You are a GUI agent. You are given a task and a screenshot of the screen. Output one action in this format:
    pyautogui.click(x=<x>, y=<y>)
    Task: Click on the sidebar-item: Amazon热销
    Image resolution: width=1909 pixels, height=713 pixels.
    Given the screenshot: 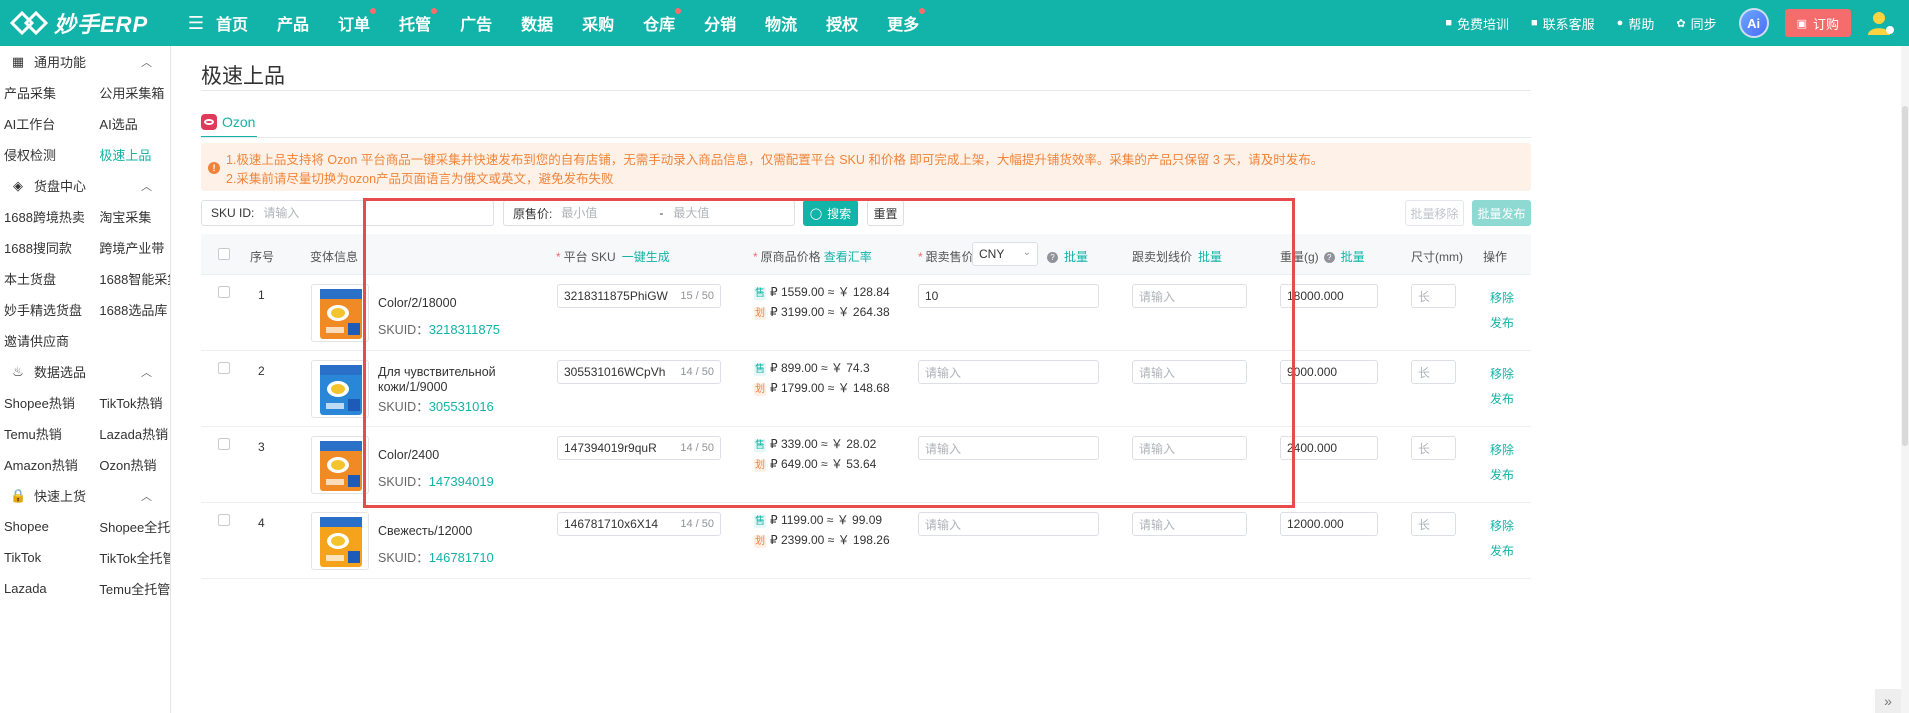 What is the action you would take?
    pyautogui.click(x=49, y=464)
    